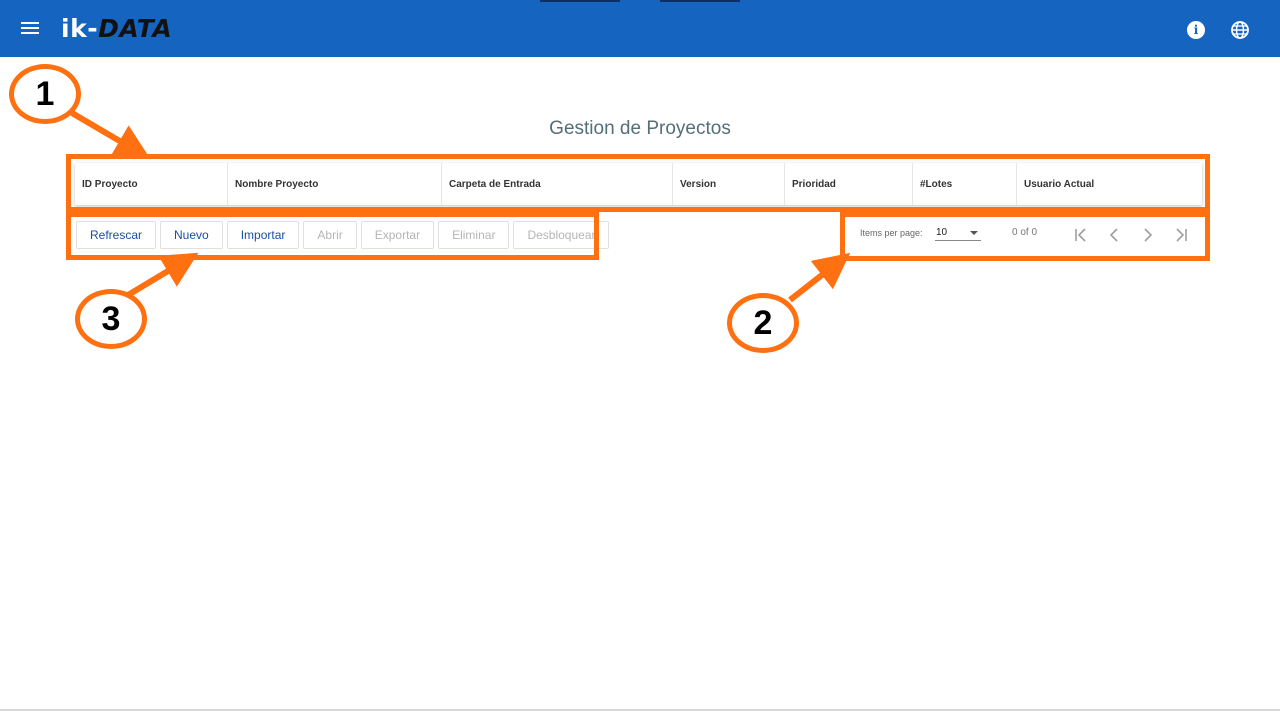  I want to click on page-title: Gestion de Proyectos, so click(640, 128).